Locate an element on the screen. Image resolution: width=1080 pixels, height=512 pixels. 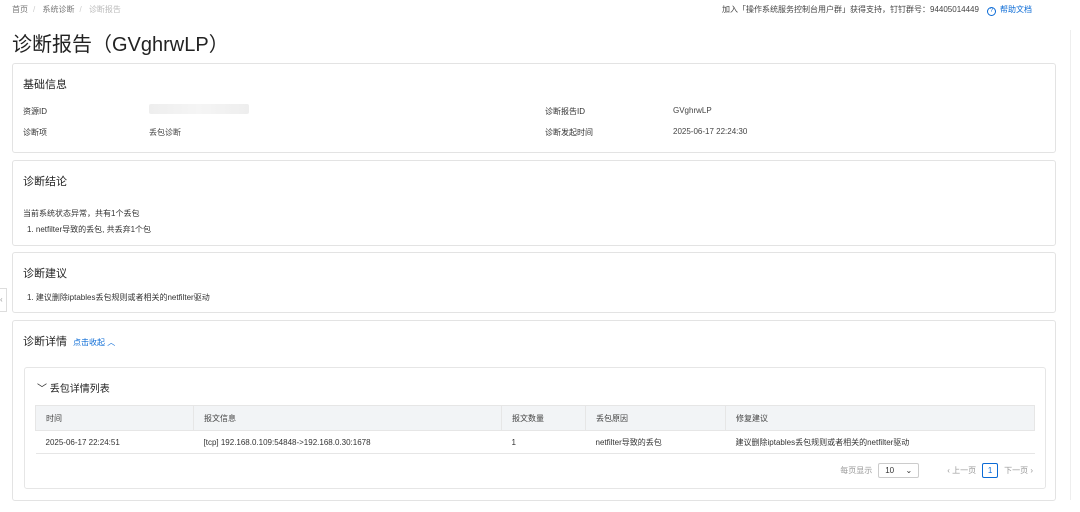
item-value: 丢包诊断 is located at coordinates (165, 132).